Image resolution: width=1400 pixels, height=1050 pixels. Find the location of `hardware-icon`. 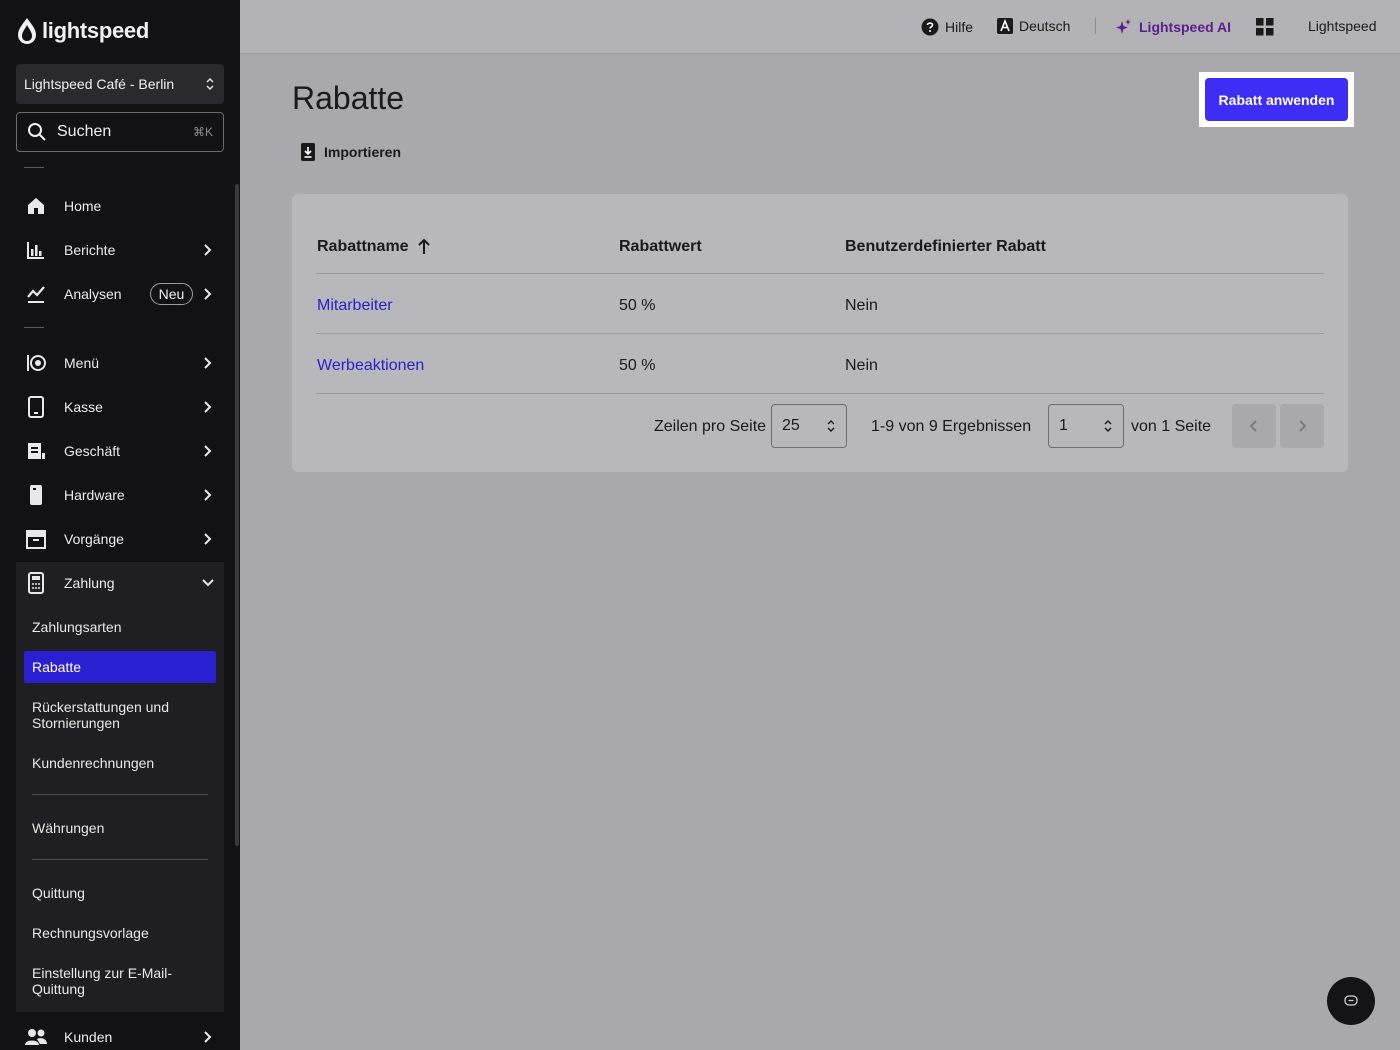

hardware-icon is located at coordinates (36, 495).